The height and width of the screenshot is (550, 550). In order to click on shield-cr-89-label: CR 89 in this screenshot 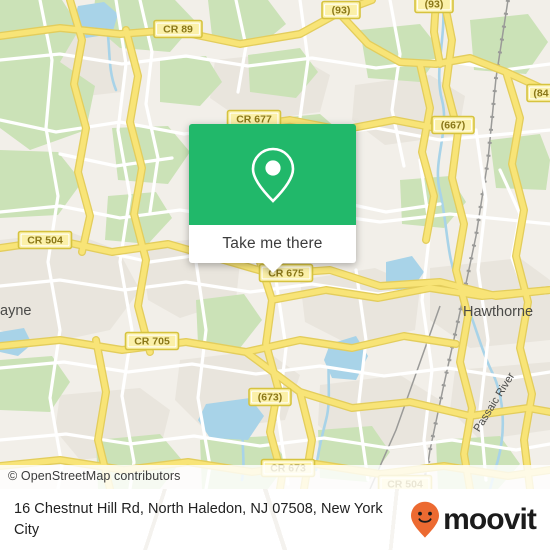, I will do `click(178, 30)`.